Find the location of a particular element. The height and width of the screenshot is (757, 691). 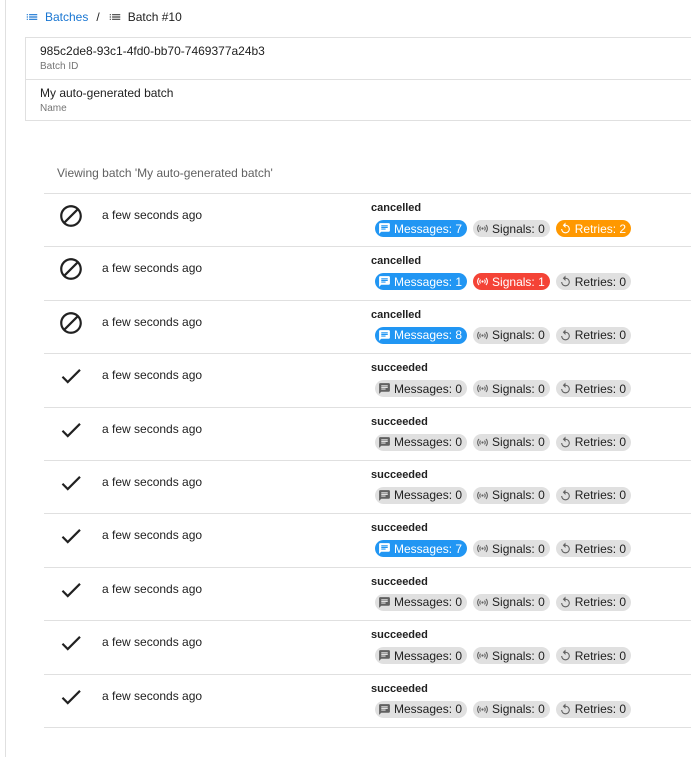

breadcrumb-batches-link: Batches is located at coordinates (56, 17).